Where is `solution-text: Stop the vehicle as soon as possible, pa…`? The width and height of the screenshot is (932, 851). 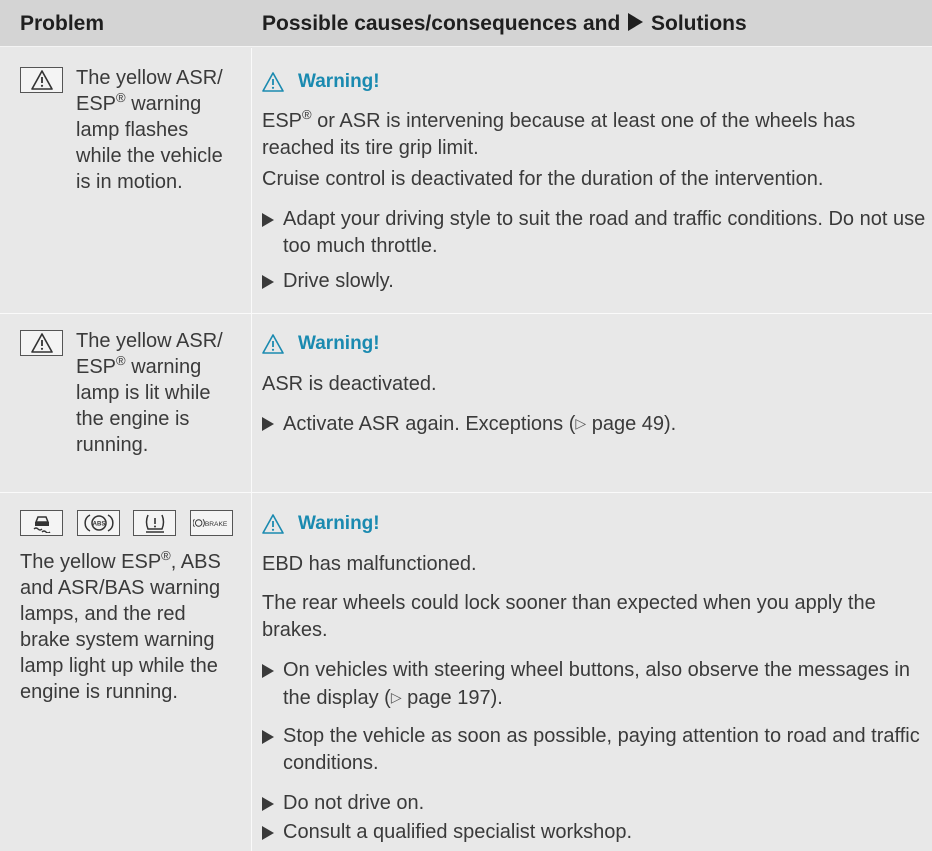
solution-text: Stop the vehicle as soon as possible, pa… is located at coordinates (601, 749).